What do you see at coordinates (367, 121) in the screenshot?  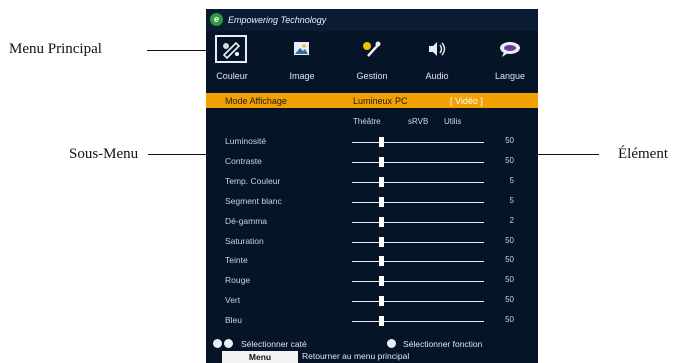 I see `mode-option-theatre: Théâtre` at bounding box center [367, 121].